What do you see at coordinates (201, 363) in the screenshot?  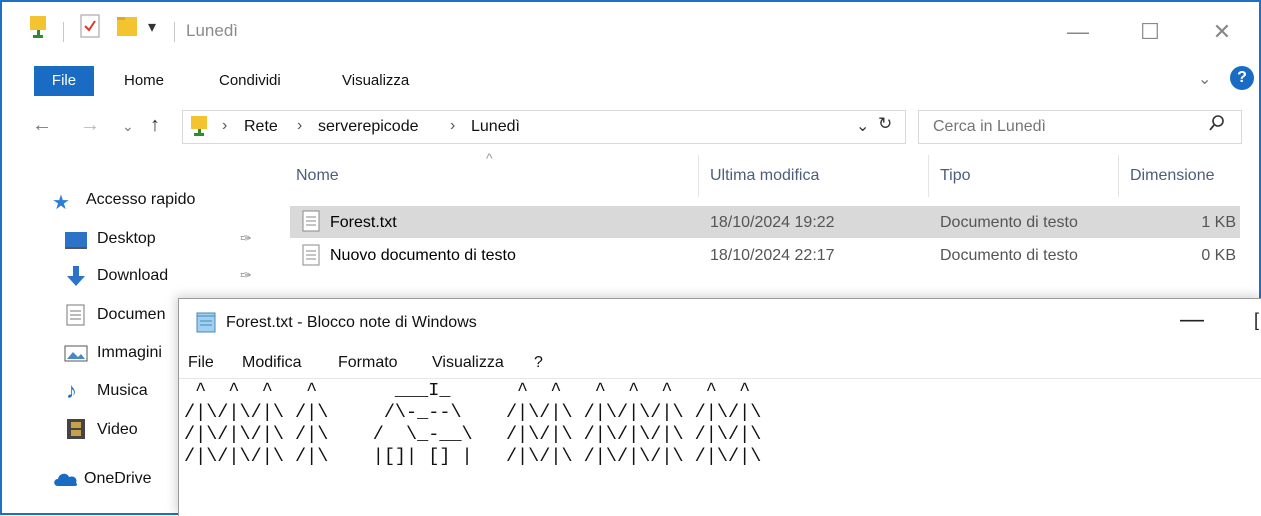 I see `menu-file: File` at bounding box center [201, 363].